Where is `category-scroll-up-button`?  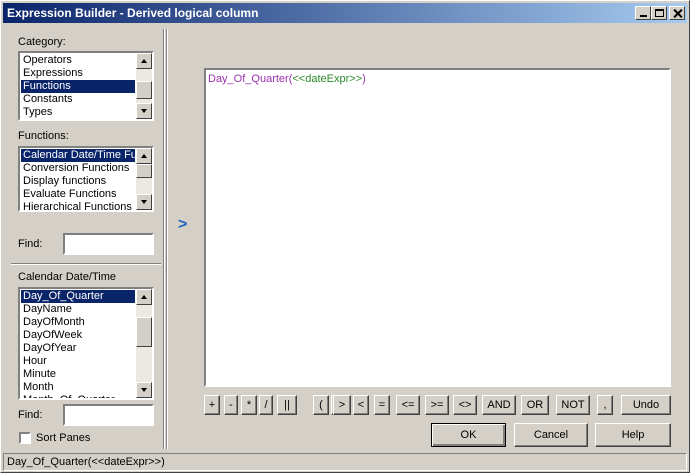
category-scroll-up-button is located at coordinates (144, 61).